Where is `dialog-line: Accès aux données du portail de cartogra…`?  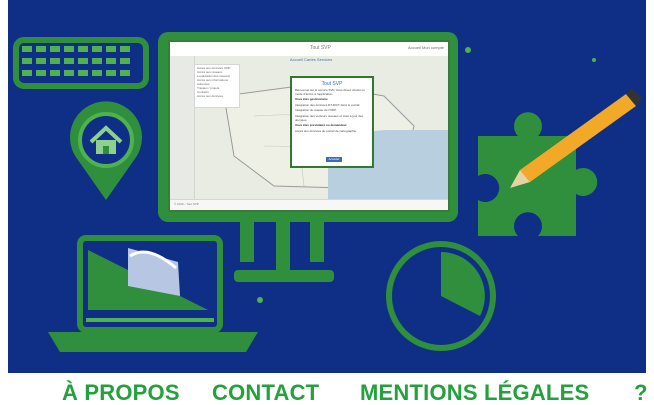 dialog-line: Accès aux données du portail de cartogra… is located at coordinates (326, 130).